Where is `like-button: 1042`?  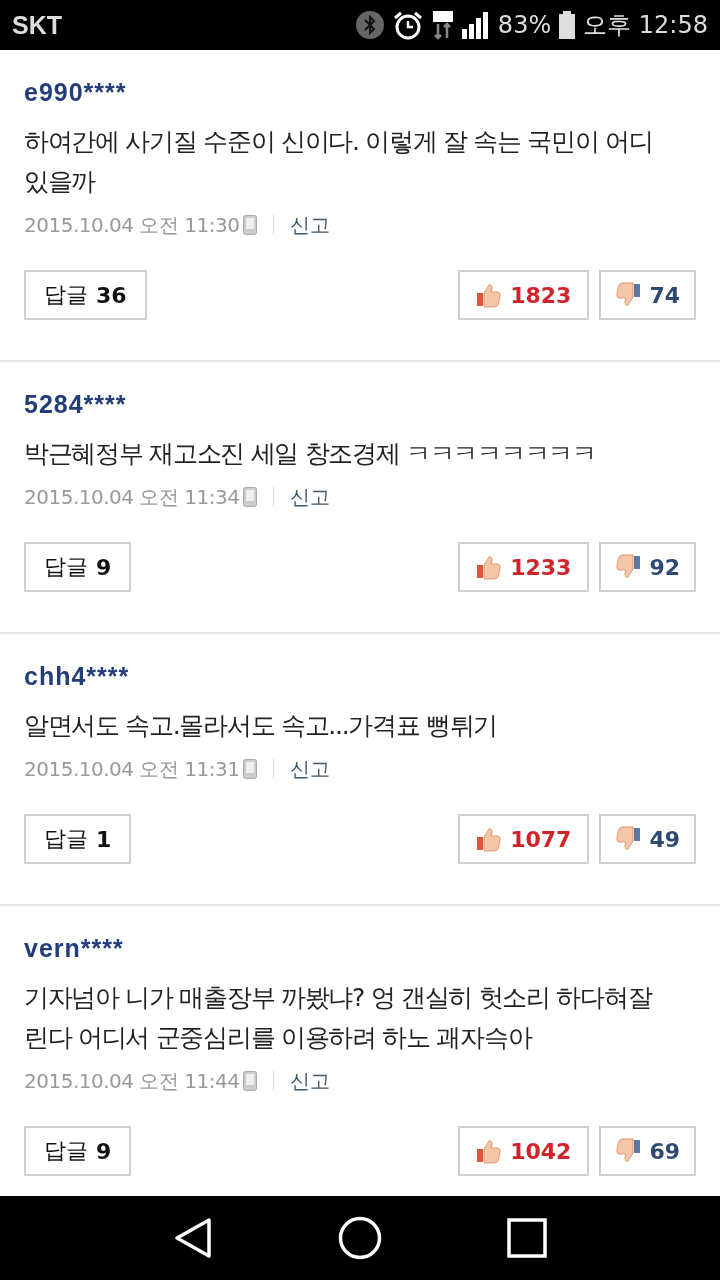
like-button: 1042 is located at coordinates (524, 1151).